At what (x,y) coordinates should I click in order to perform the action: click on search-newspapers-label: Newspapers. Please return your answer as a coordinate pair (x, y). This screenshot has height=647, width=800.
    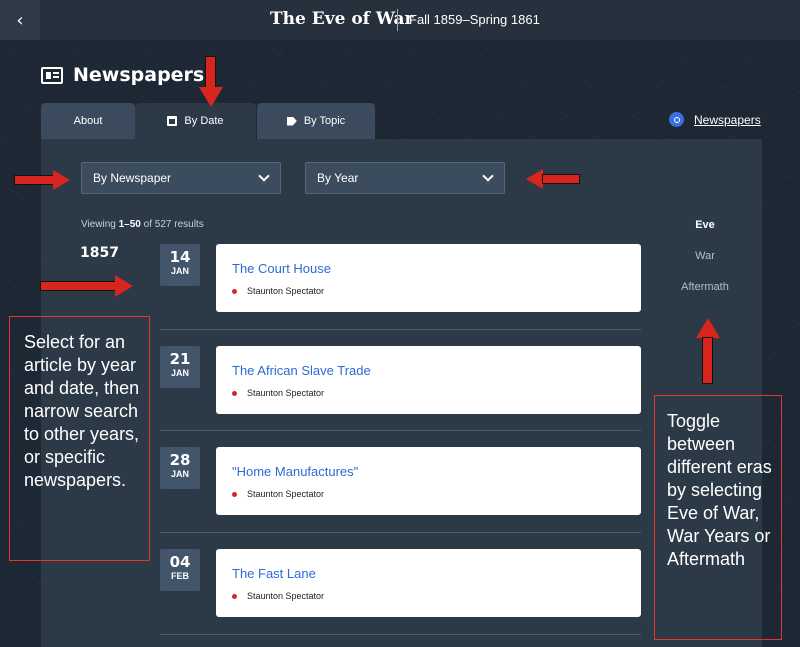
    Looking at the image, I should click on (727, 120).